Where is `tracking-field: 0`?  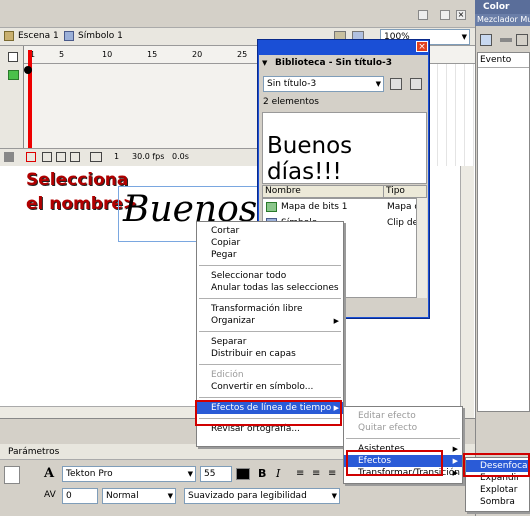 tracking-field: 0 is located at coordinates (80, 496).